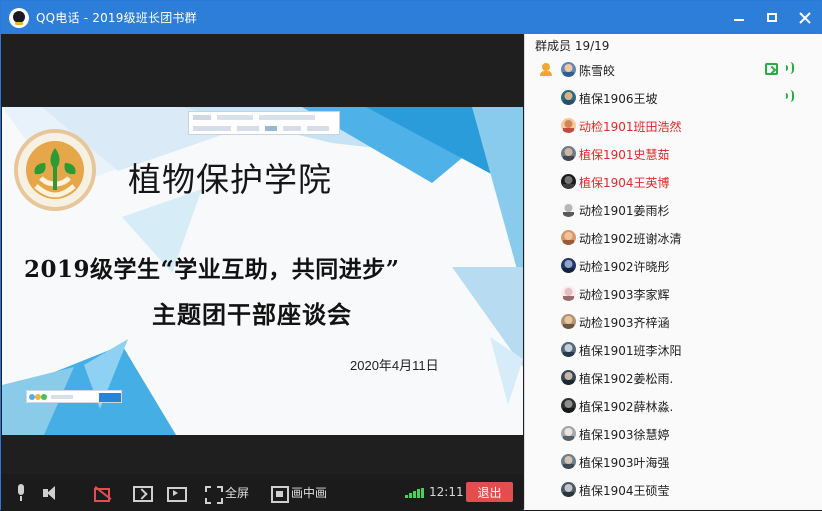 The width and height of the screenshot is (822, 511). Describe the element at coordinates (673, 490) in the screenshot. I see `member-row: 植保1904王硕莹` at that location.